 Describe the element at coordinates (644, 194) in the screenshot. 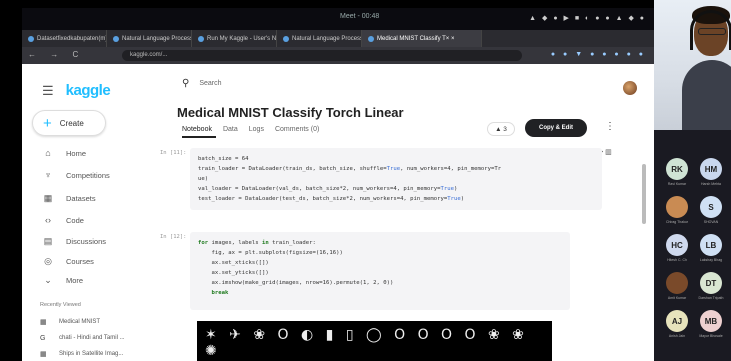

I see `scrollbar` at that location.